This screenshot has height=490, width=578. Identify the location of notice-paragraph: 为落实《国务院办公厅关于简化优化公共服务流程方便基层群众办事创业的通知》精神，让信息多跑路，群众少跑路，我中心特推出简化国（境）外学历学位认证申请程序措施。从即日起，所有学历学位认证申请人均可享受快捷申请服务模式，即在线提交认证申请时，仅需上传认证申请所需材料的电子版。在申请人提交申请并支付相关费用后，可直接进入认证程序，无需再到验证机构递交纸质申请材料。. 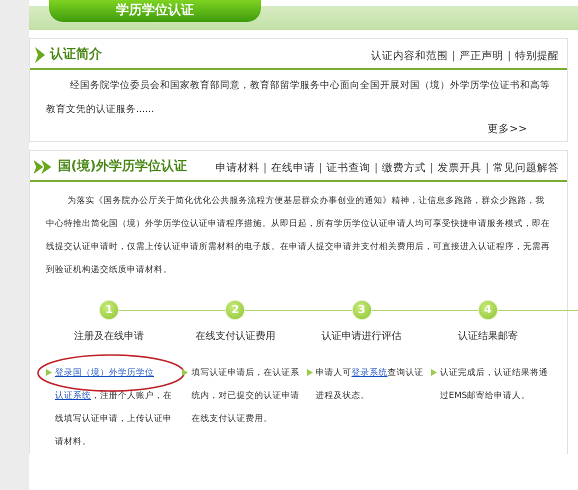
(298, 235).